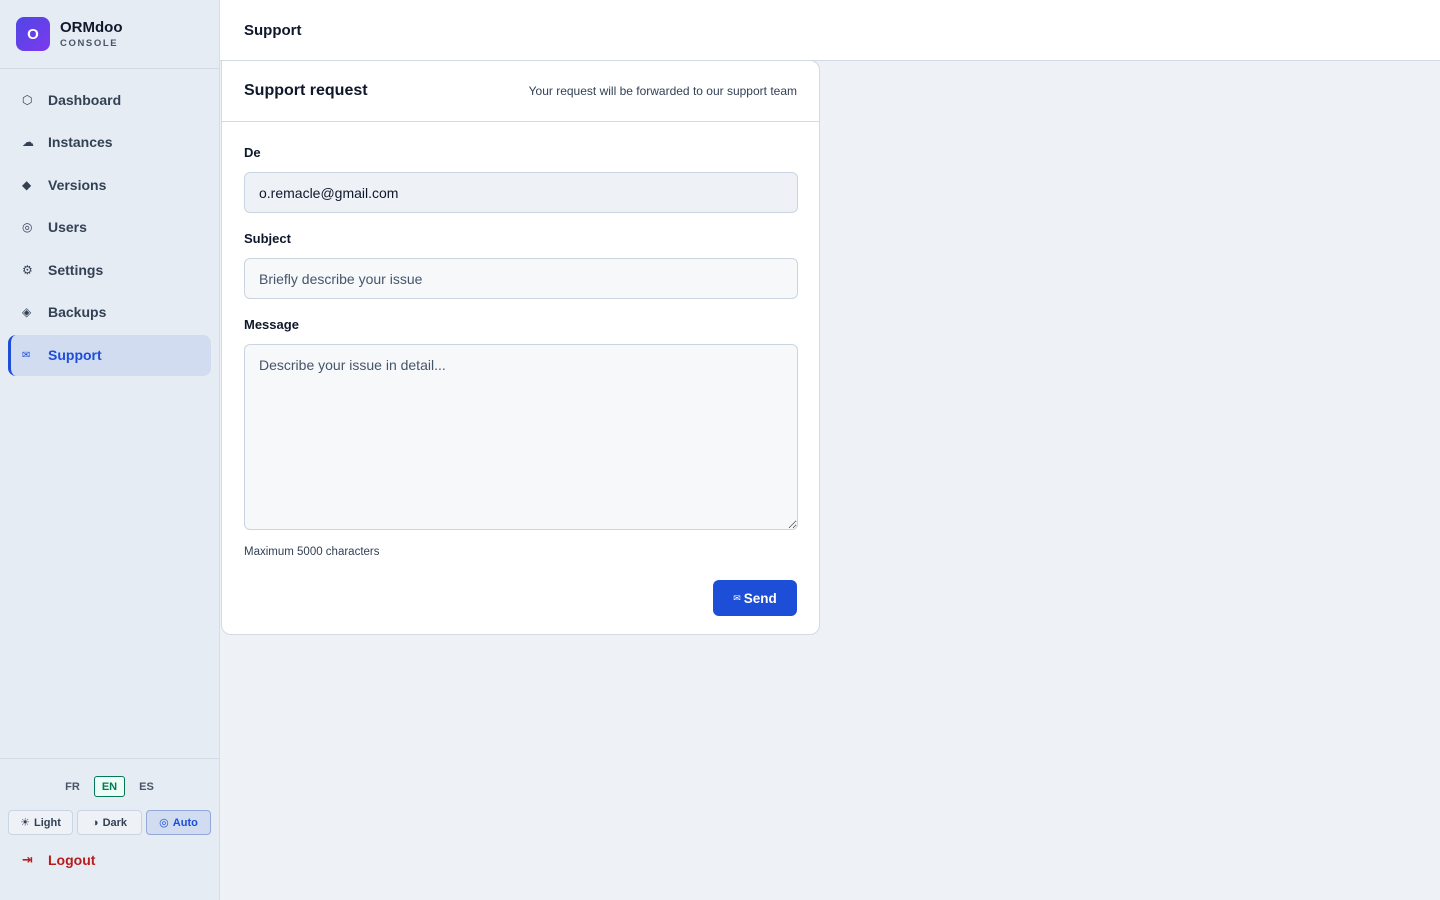  I want to click on user-circle-icon: ◎, so click(27, 227).